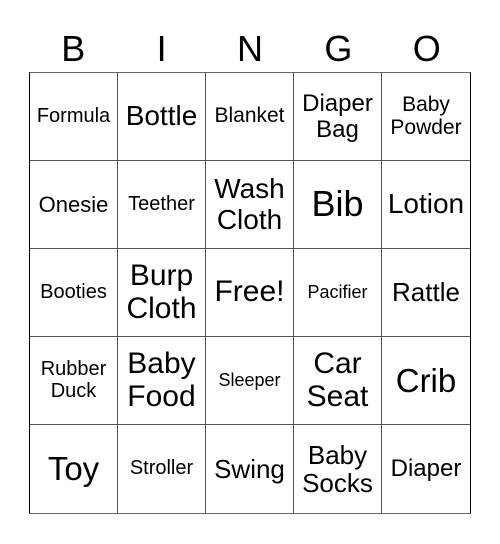  What do you see at coordinates (162, 117) in the screenshot?
I see `bingo-cell: Bottle` at bounding box center [162, 117].